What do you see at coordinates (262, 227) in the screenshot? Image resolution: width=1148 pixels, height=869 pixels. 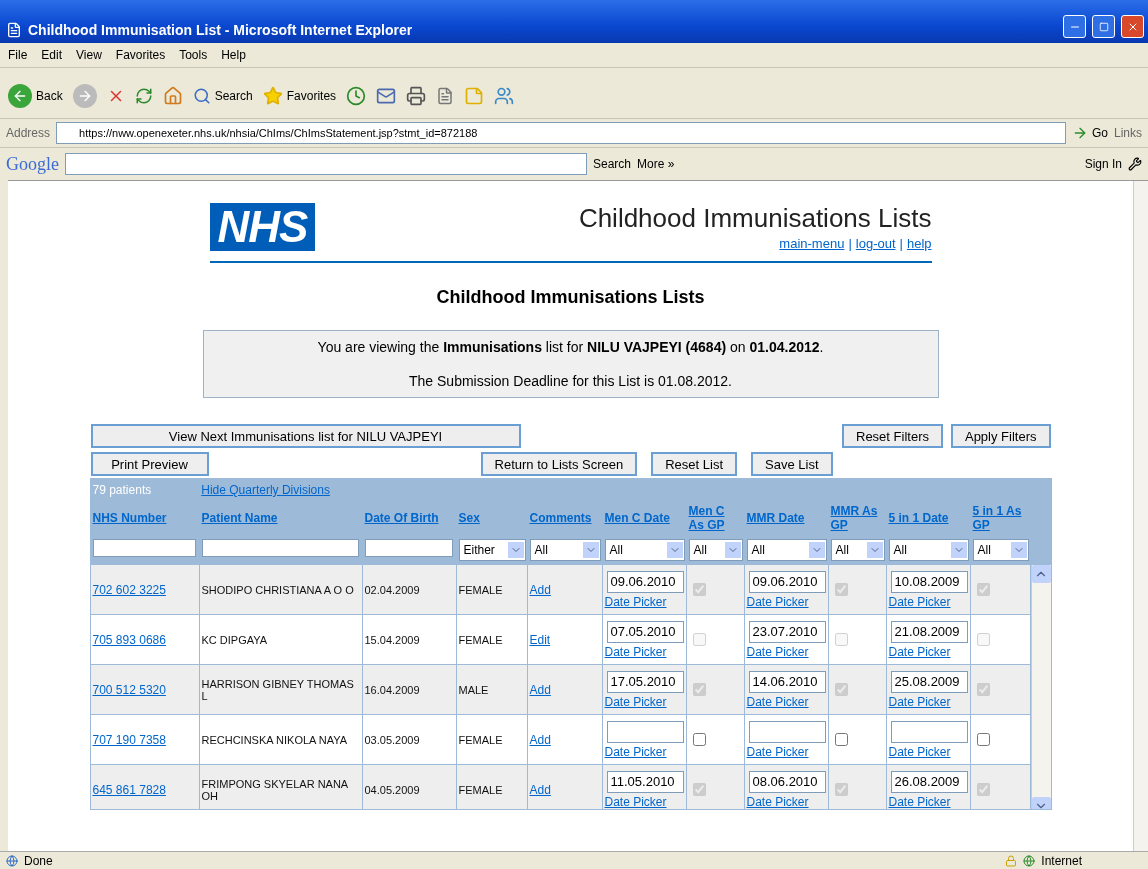 I see `nhs-logo: NHS` at bounding box center [262, 227].